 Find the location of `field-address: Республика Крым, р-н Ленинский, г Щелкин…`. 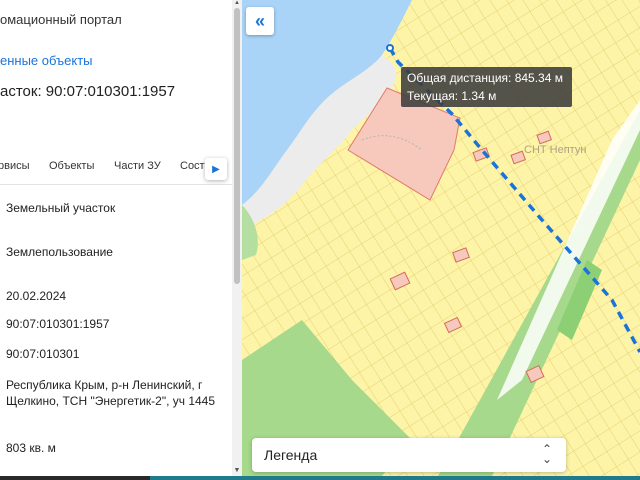

field-address: Республика Крым, р-н Ленинский, г Щелкин… is located at coordinates (111, 393).